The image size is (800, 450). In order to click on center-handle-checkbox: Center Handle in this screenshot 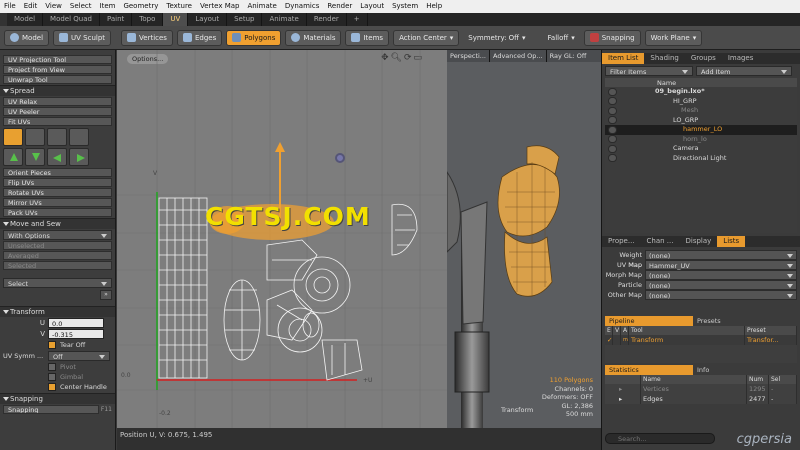, I will do `click(80, 387)`.